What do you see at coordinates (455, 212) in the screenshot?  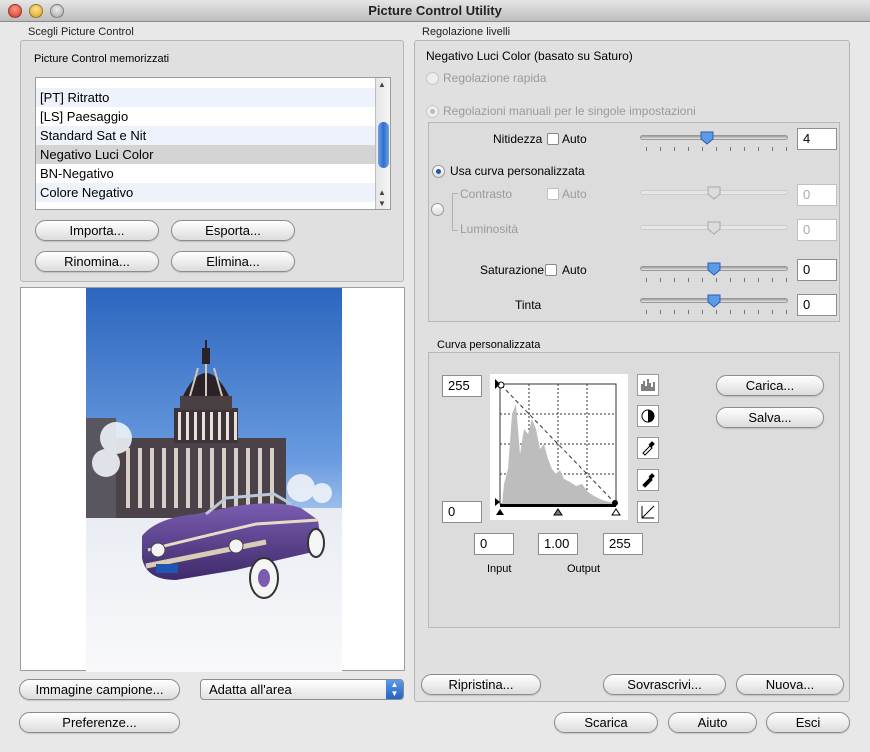 I see `contrast-brightness-bracket` at bounding box center [455, 212].